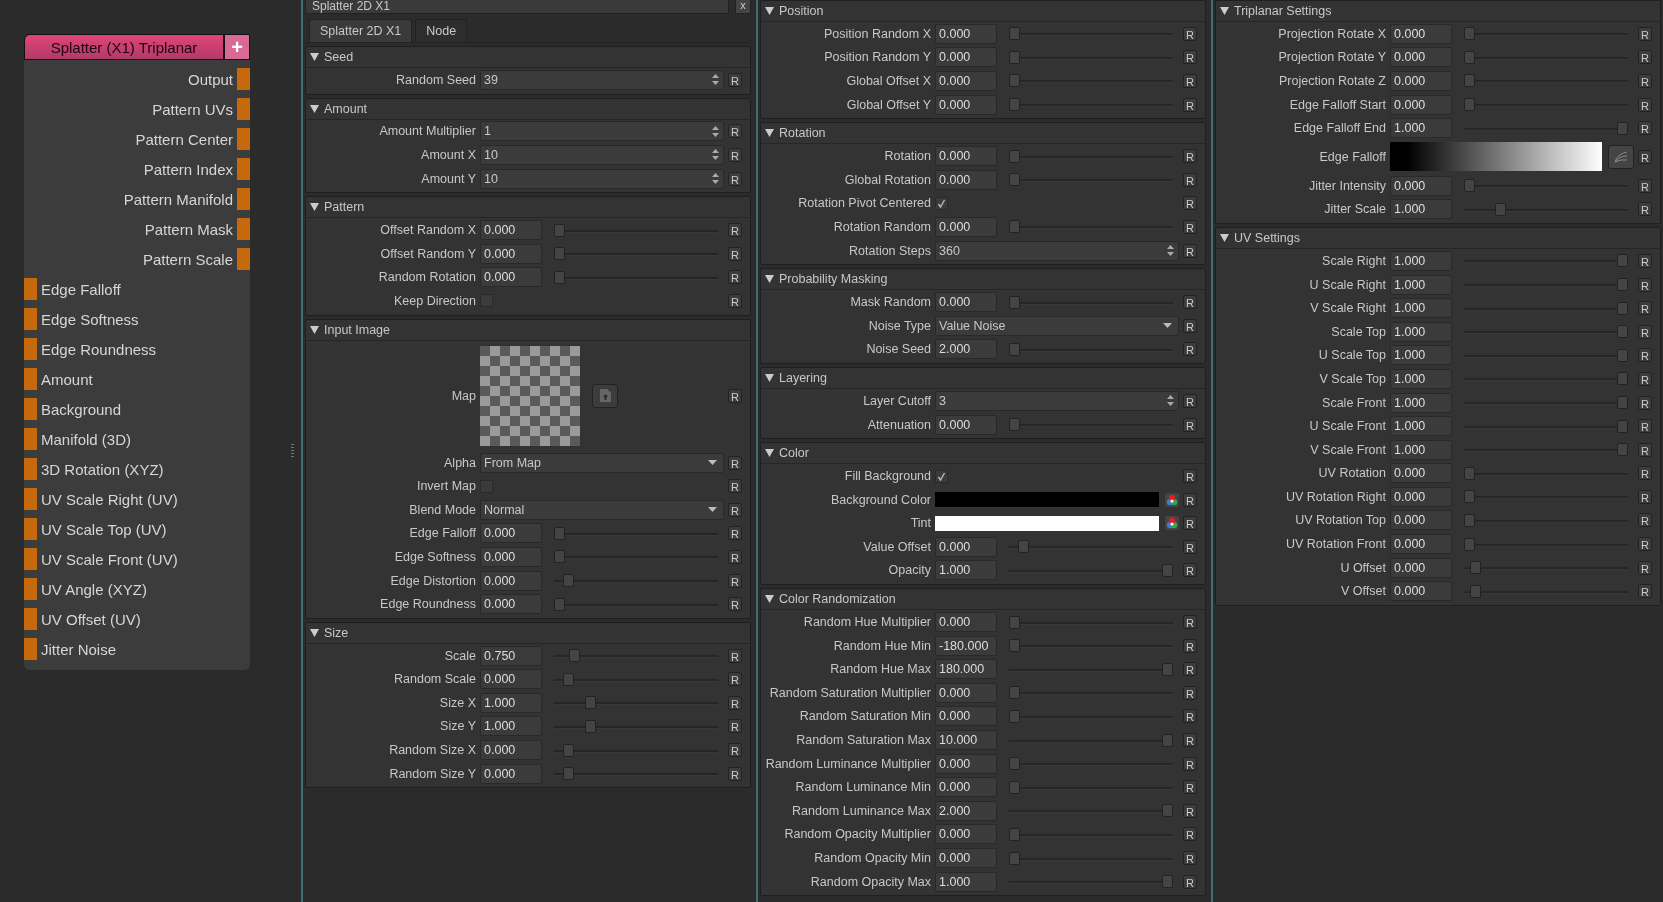  What do you see at coordinates (602, 509) in the screenshot?
I see `dropdown: Normal` at bounding box center [602, 509].